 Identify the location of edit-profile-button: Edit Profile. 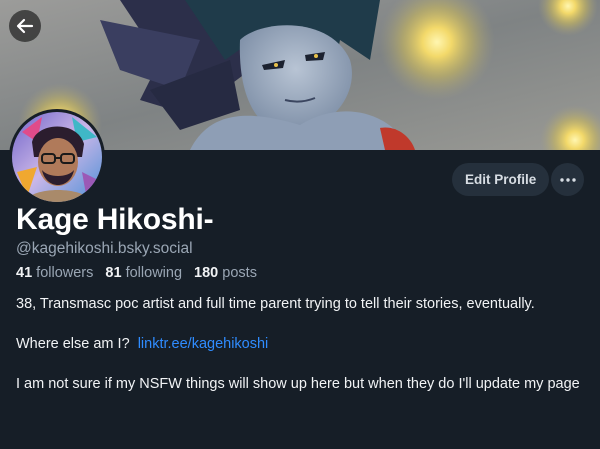
(501, 179).